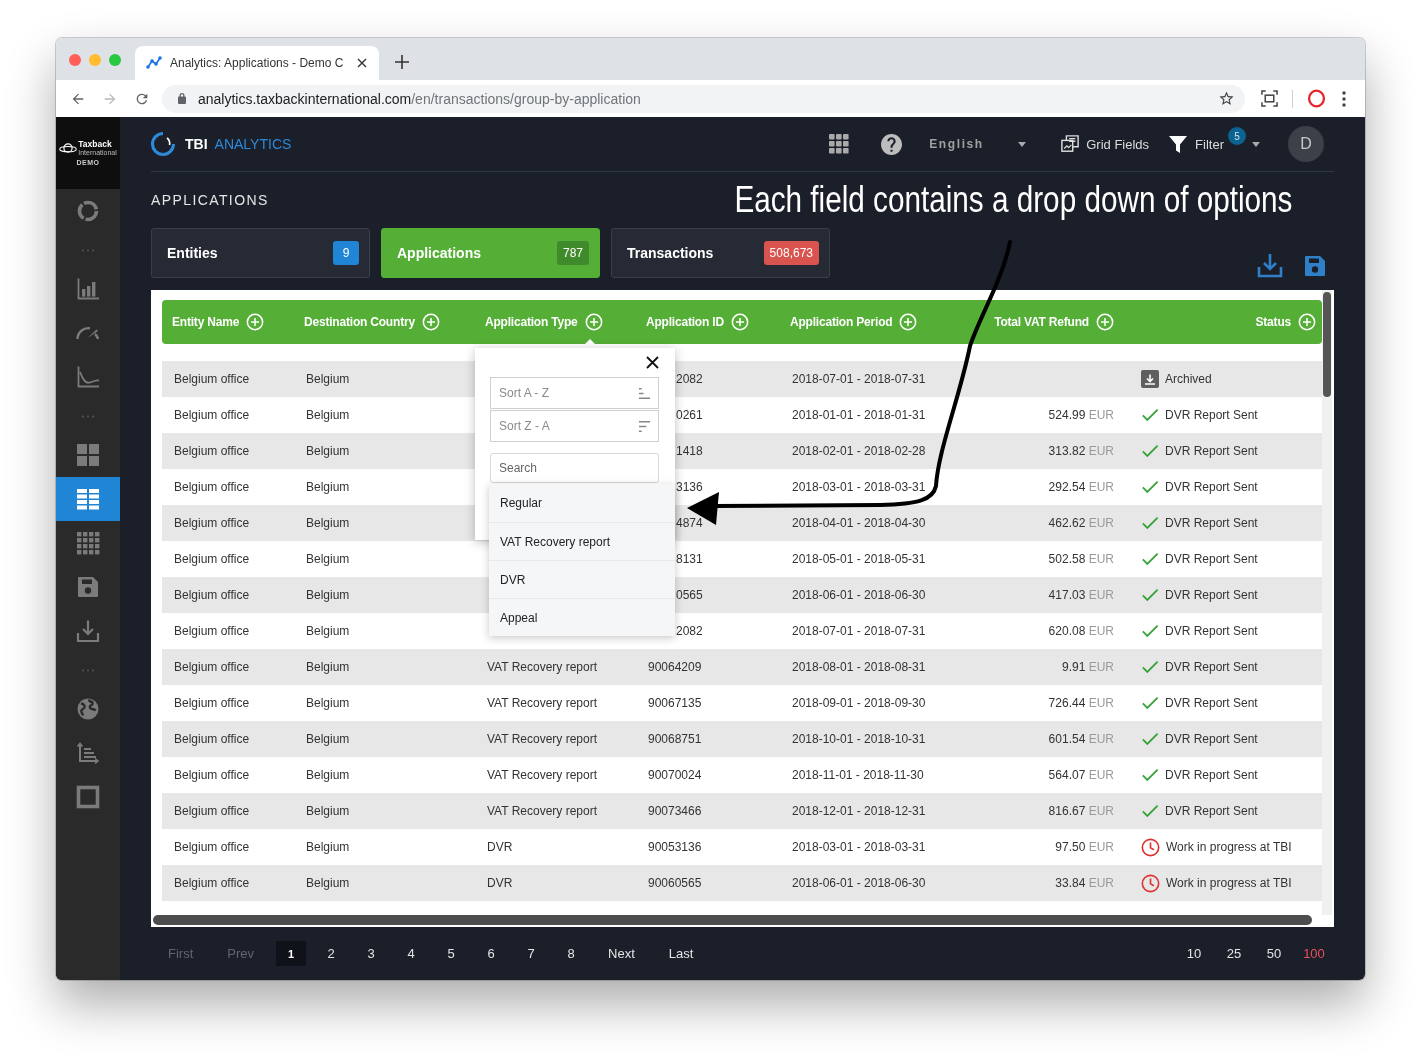 The width and height of the screenshot is (1421, 1055). Describe the element at coordinates (681, 953) in the screenshot. I see `page-link: Last` at that location.